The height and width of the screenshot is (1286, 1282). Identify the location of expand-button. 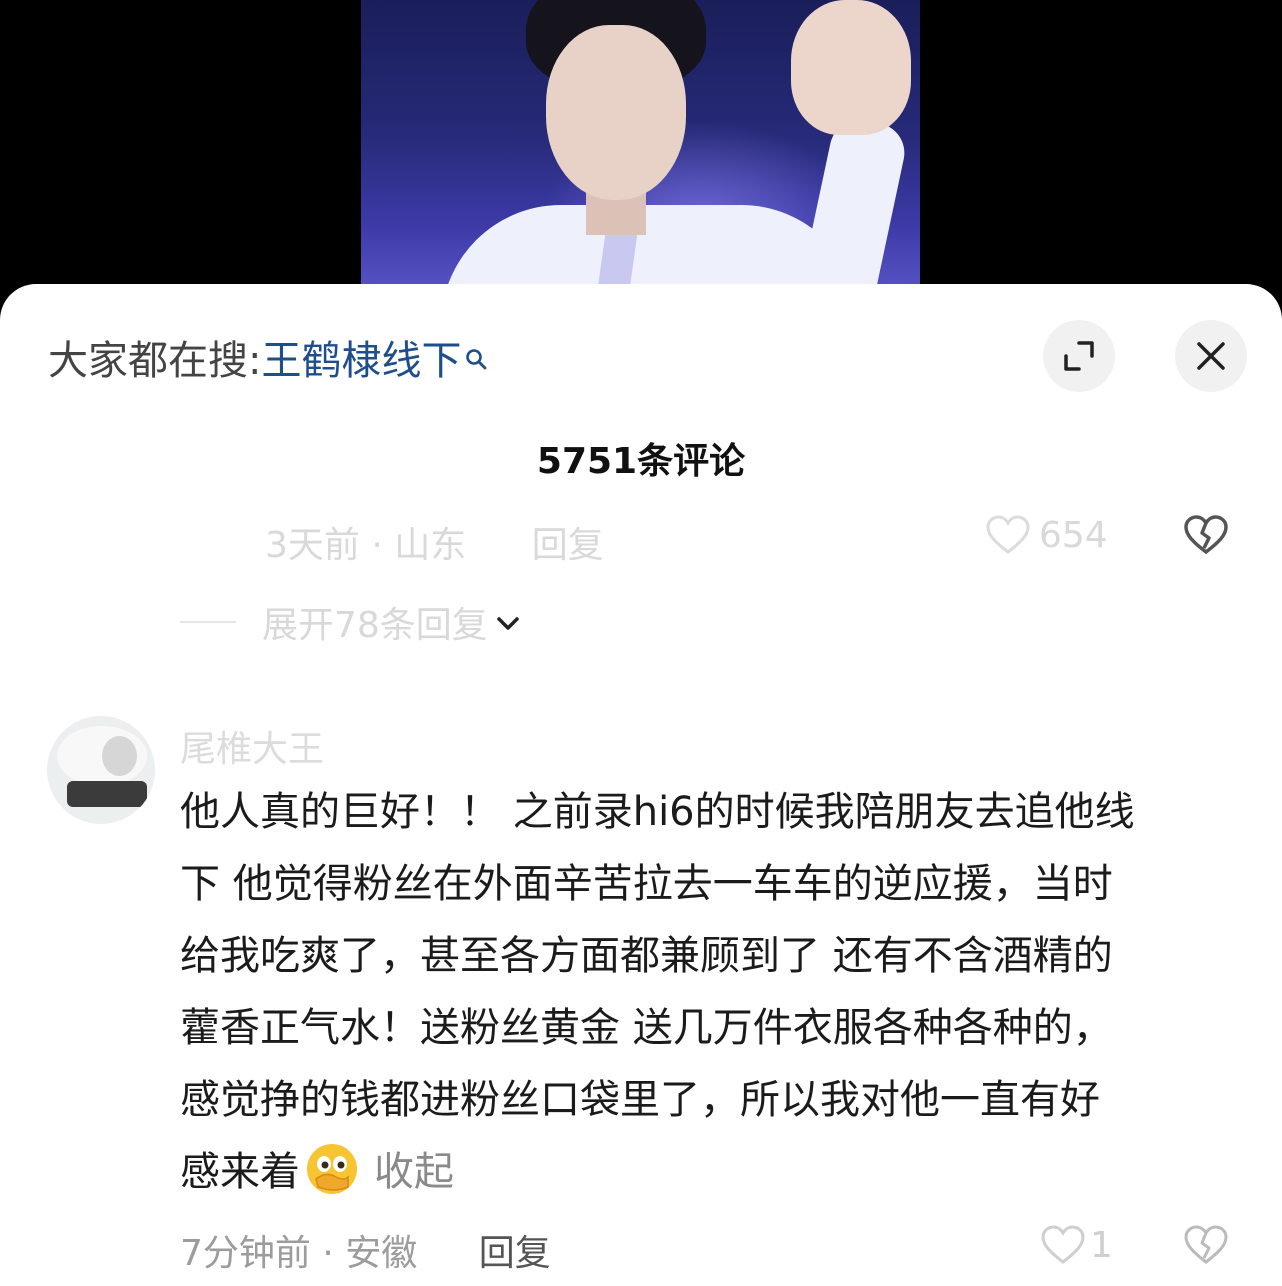
(1079, 356).